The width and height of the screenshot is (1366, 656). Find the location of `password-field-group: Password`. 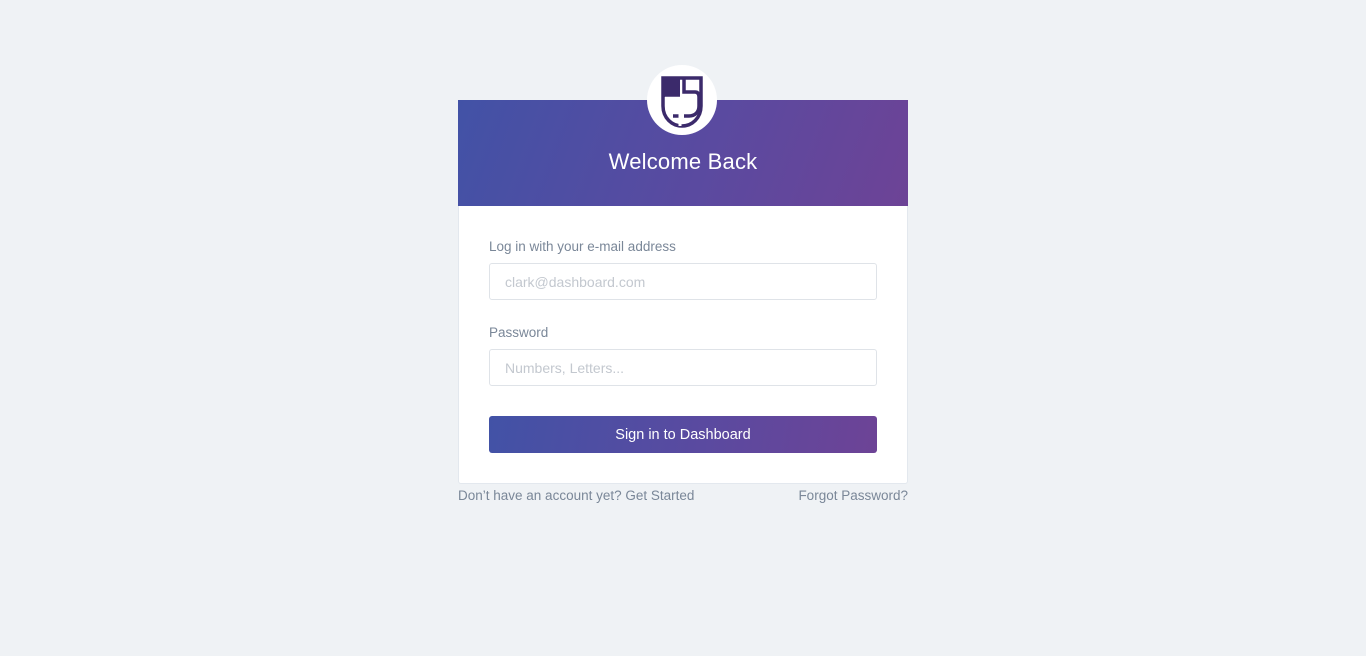

password-field-group: Password is located at coordinates (683, 355).